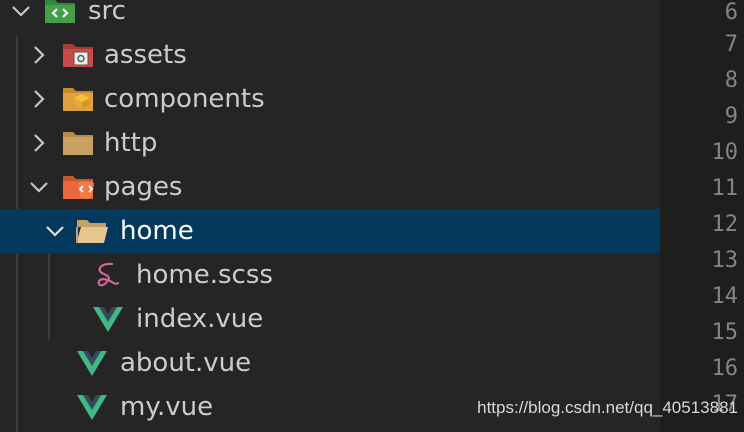  Describe the element at coordinates (60, 11) in the screenshot. I see `src-folder-icon` at that location.